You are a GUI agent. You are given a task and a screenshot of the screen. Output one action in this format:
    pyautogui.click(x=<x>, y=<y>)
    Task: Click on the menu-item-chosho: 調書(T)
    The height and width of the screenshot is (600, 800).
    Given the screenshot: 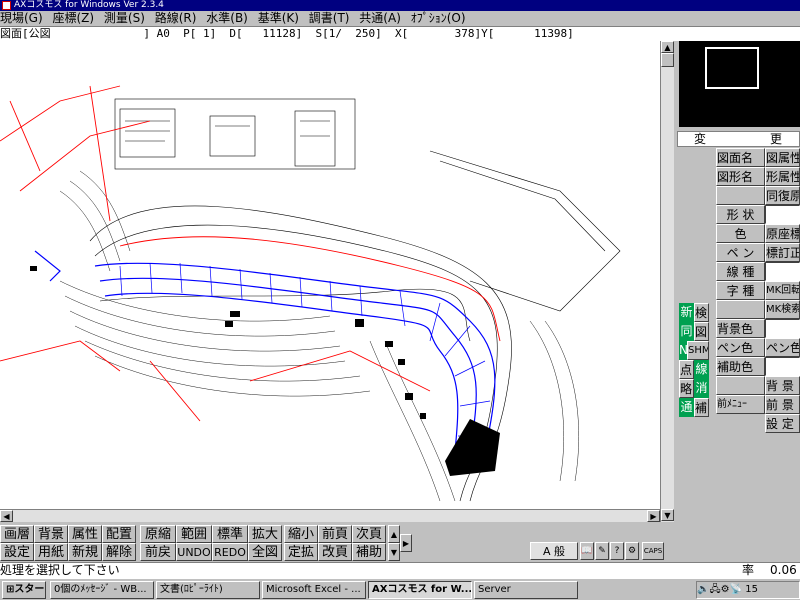 What is the action you would take?
    pyautogui.click(x=329, y=18)
    